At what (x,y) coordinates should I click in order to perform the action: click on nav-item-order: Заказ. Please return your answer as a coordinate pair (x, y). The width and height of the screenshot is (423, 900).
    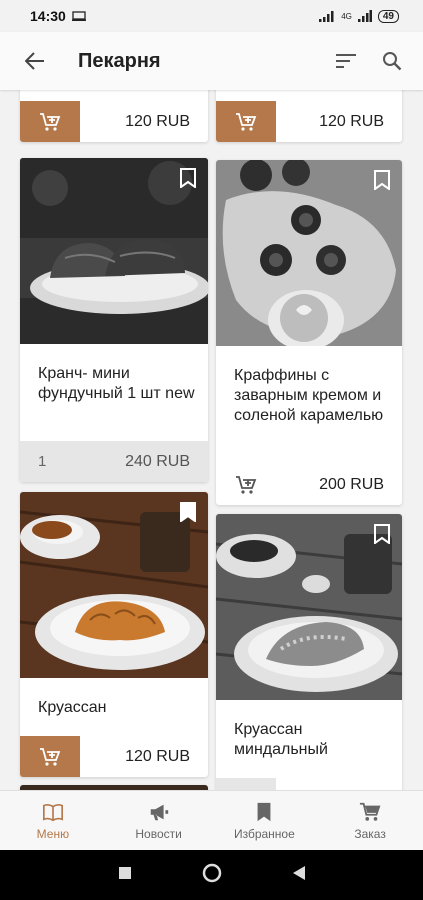
    Looking at the image, I should click on (370, 820).